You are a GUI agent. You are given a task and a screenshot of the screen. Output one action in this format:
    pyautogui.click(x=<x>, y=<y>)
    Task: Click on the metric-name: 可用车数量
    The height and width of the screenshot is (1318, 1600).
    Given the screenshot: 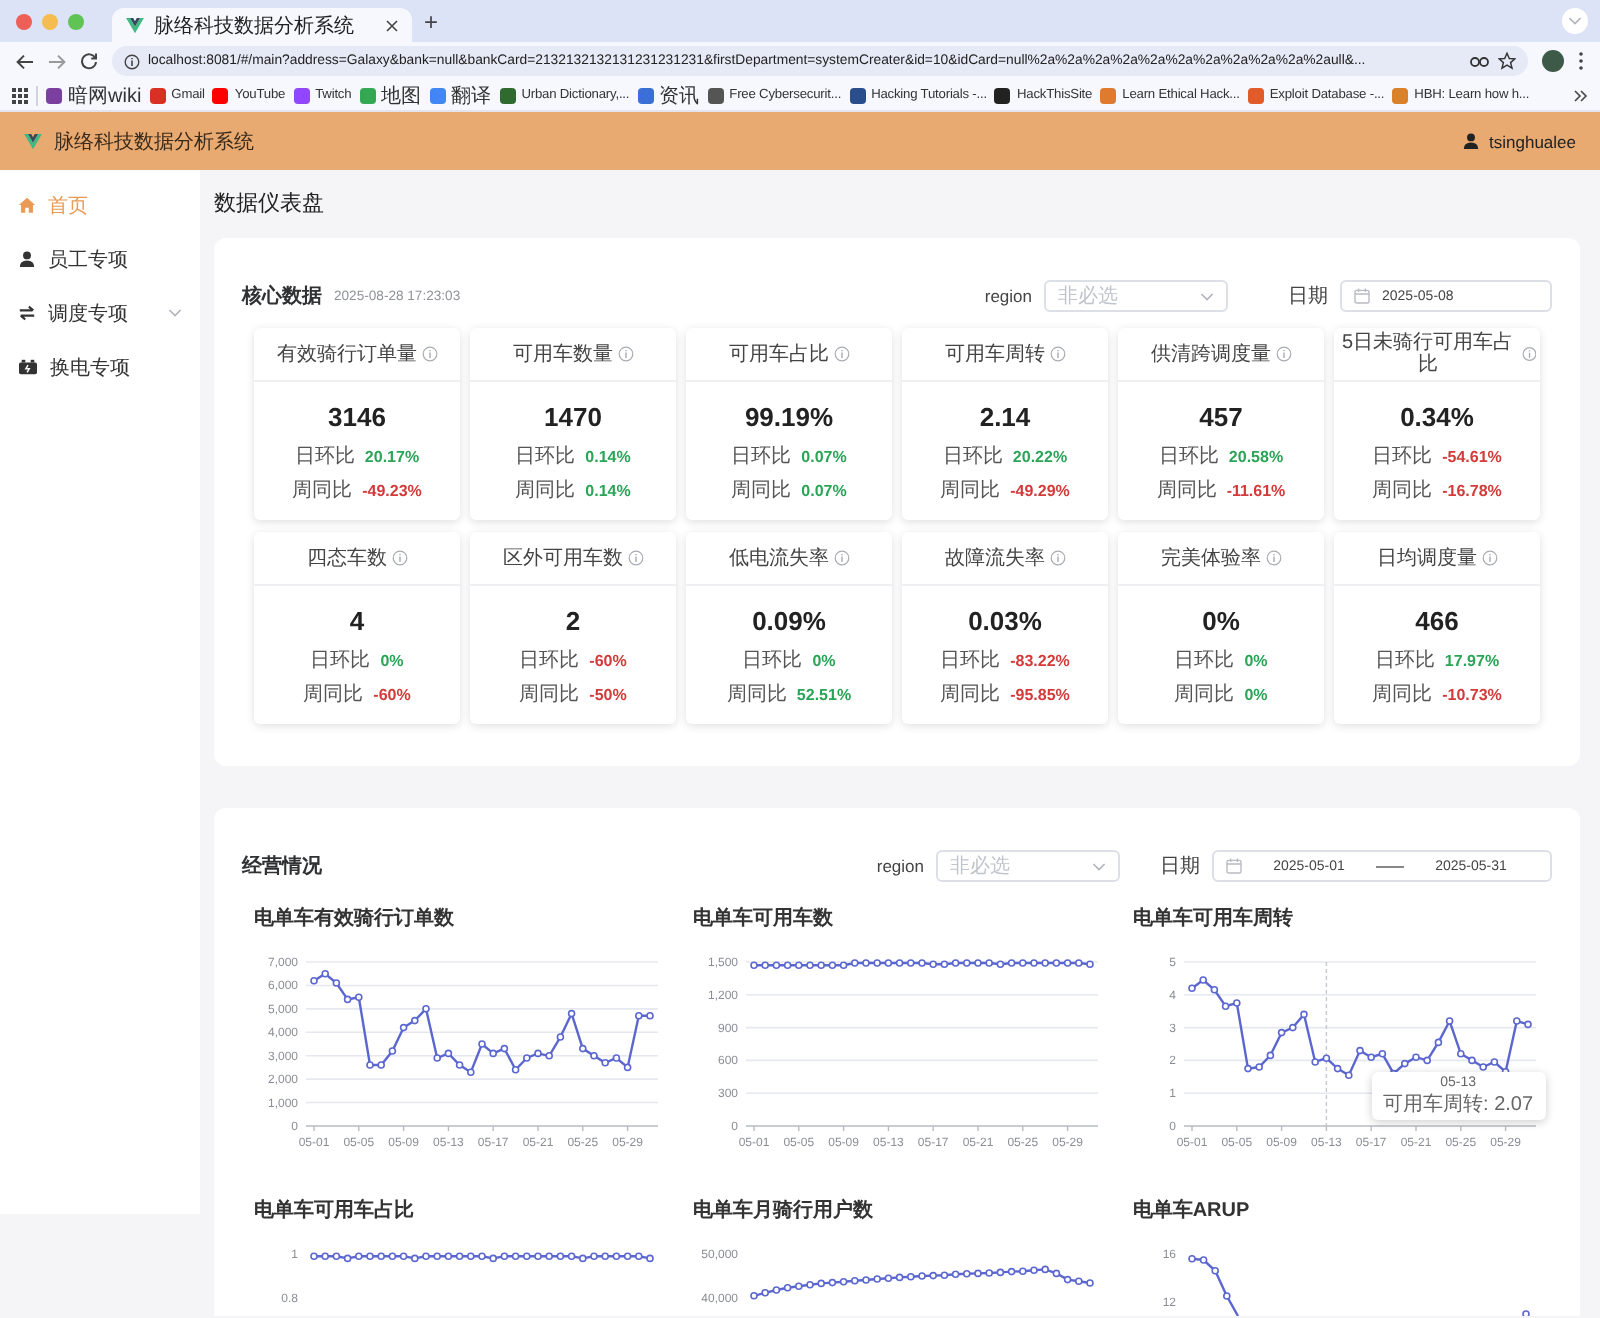 What is the action you would take?
    pyautogui.click(x=563, y=354)
    